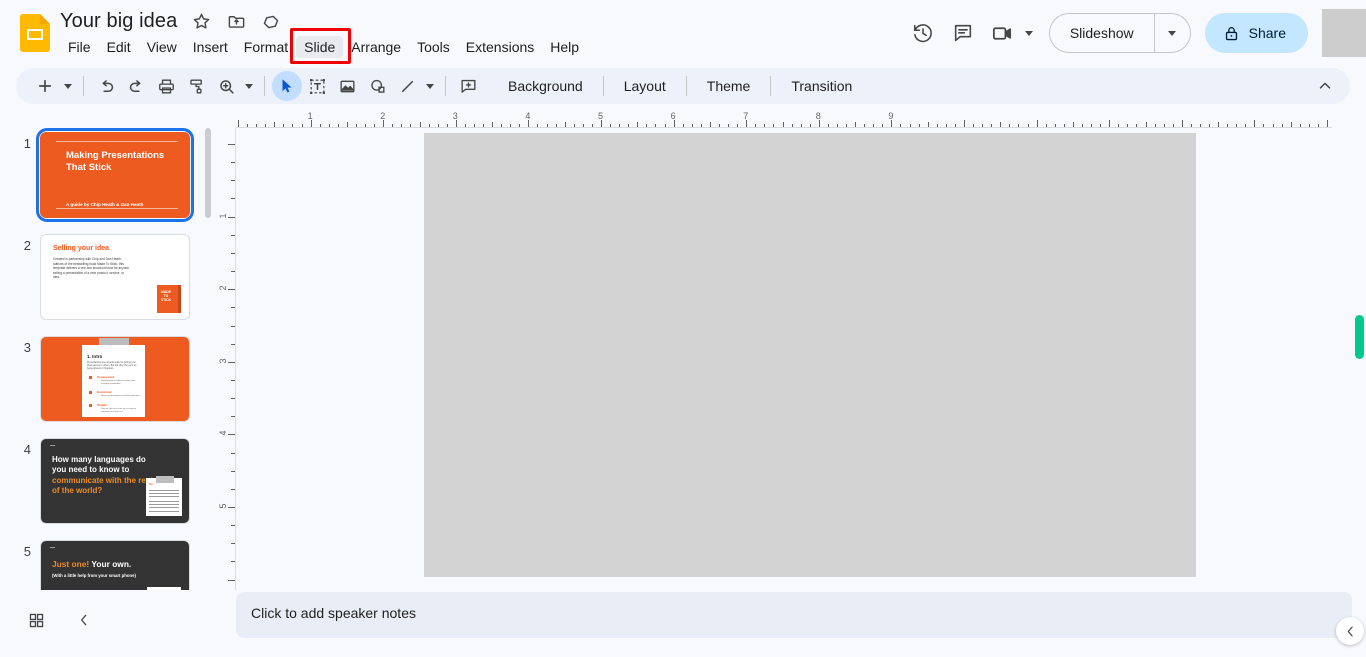  What do you see at coordinates (1350, 631) in the screenshot?
I see `expand-right-panel-button` at bounding box center [1350, 631].